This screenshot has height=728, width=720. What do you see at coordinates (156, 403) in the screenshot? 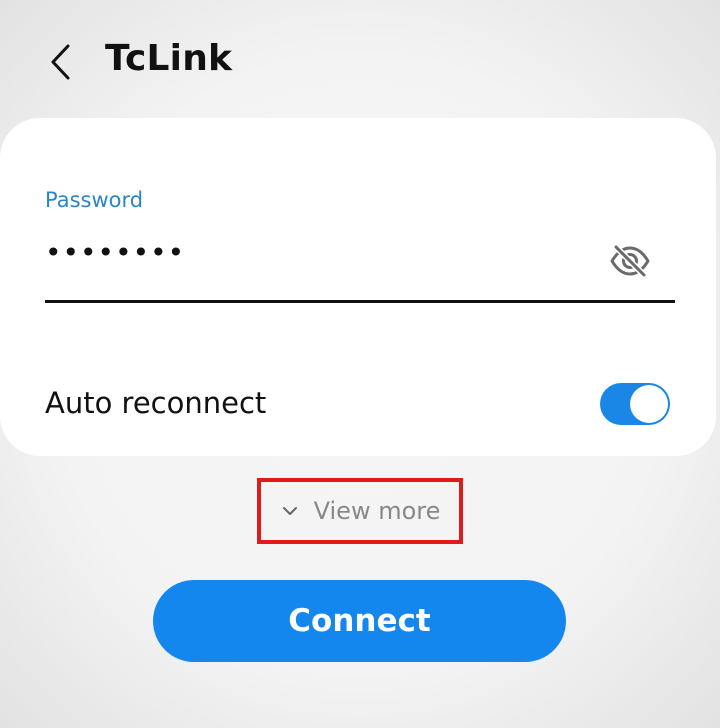
I see `auto-reconnect-label: Auto reconnect` at bounding box center [156, 403].